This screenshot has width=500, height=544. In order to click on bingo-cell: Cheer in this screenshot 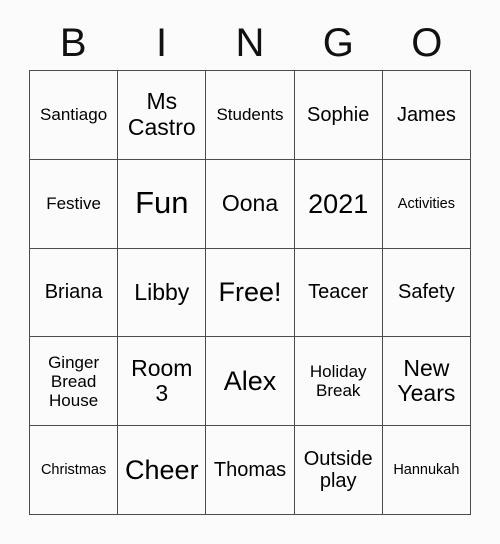, I will do `click(162, 470)`.